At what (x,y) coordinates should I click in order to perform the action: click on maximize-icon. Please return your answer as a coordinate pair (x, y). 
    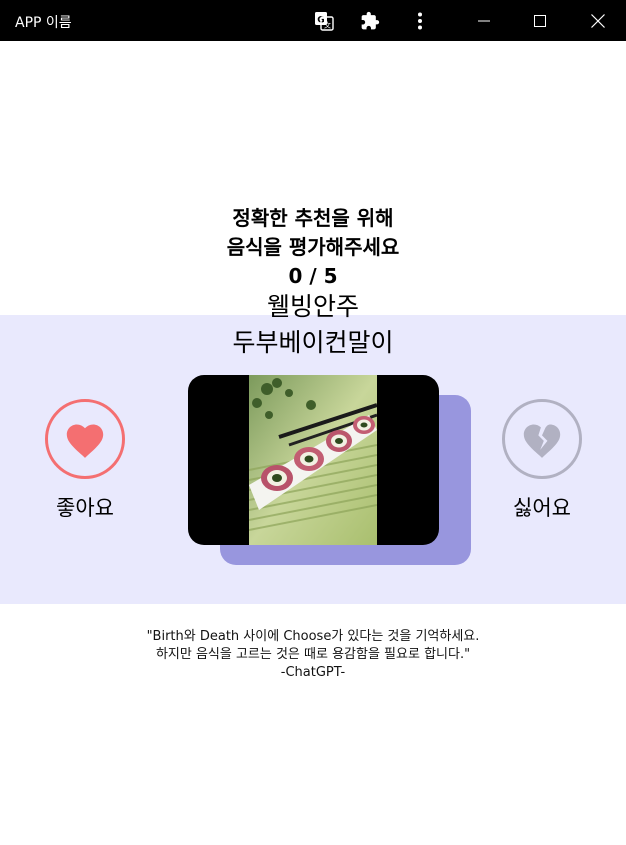
    Looking at the image, I should click on (540, 20).